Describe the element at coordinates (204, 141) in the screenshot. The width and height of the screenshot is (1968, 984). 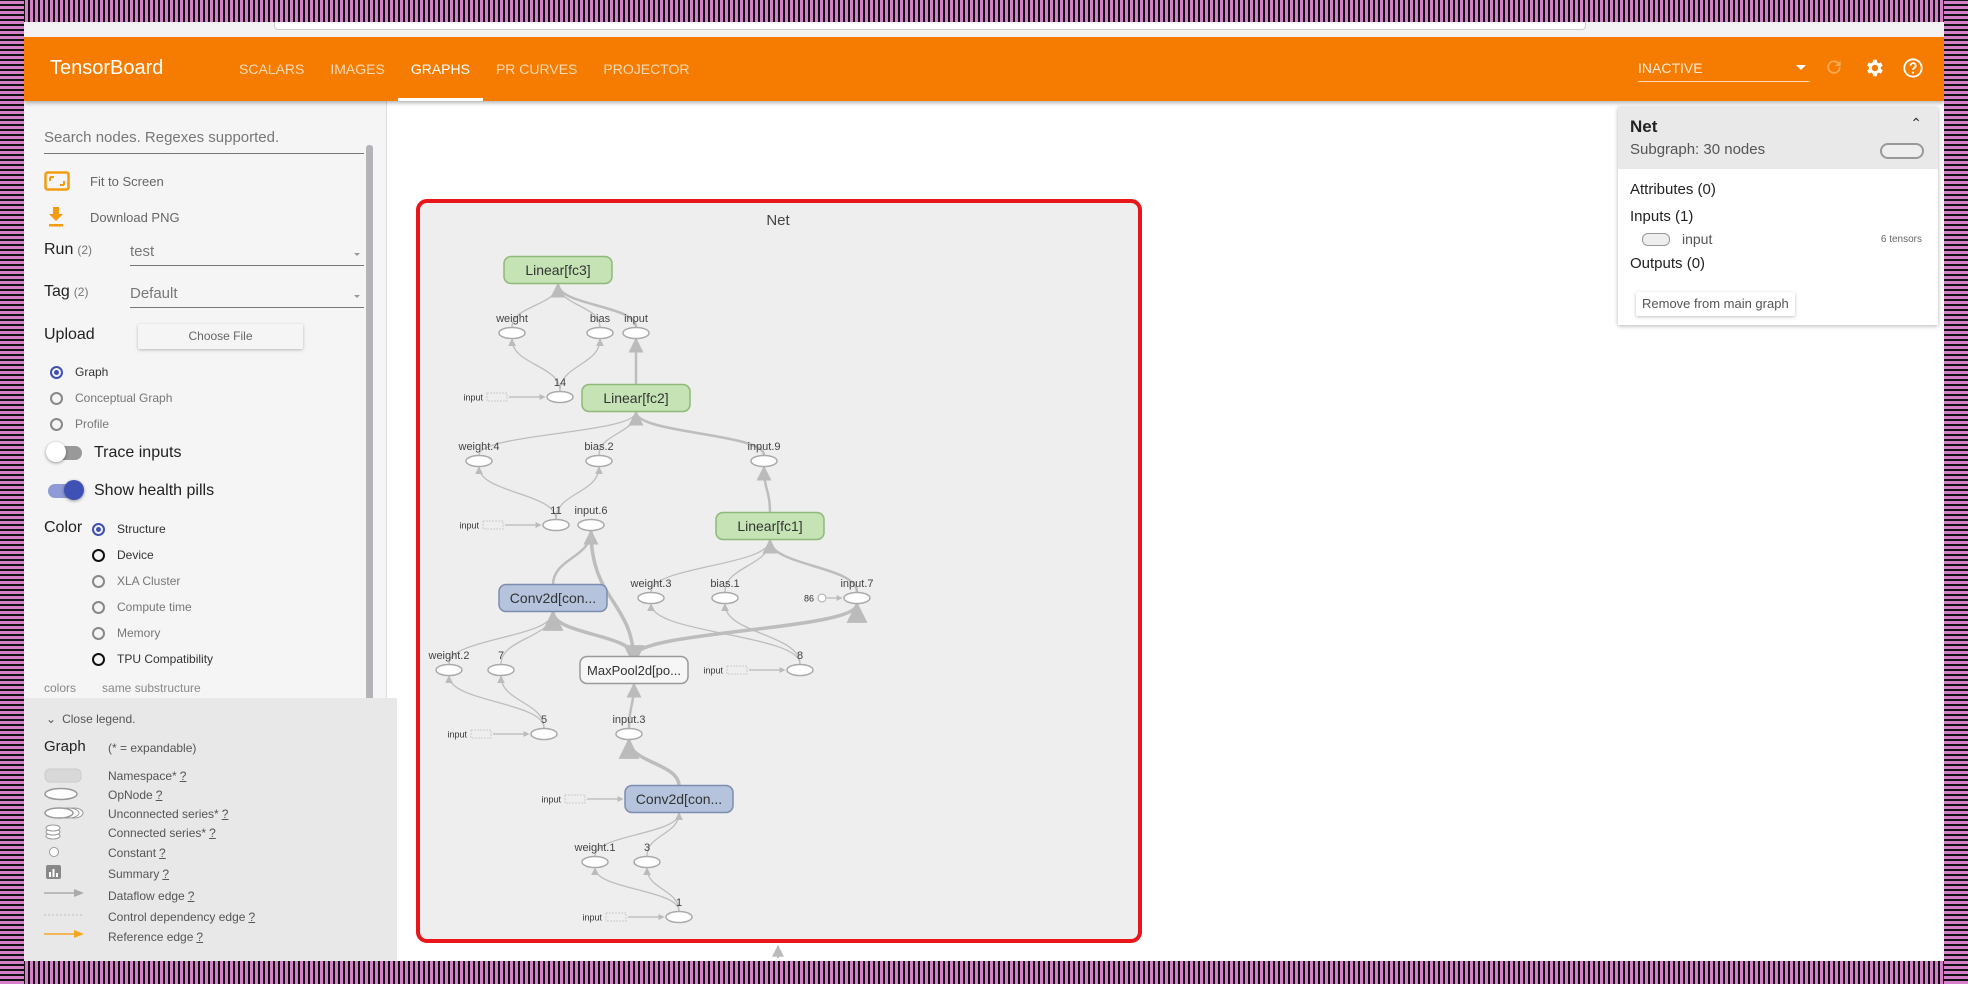
I see `search-nodes-input: Search nodes. Regexes supported.` at that location.